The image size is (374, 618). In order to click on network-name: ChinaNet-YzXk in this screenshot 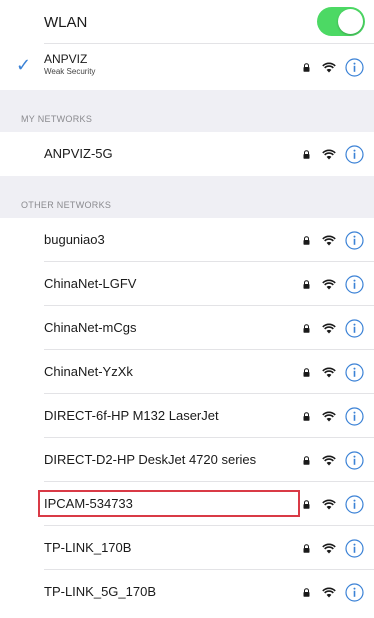, I will do `click(88, 371)`.